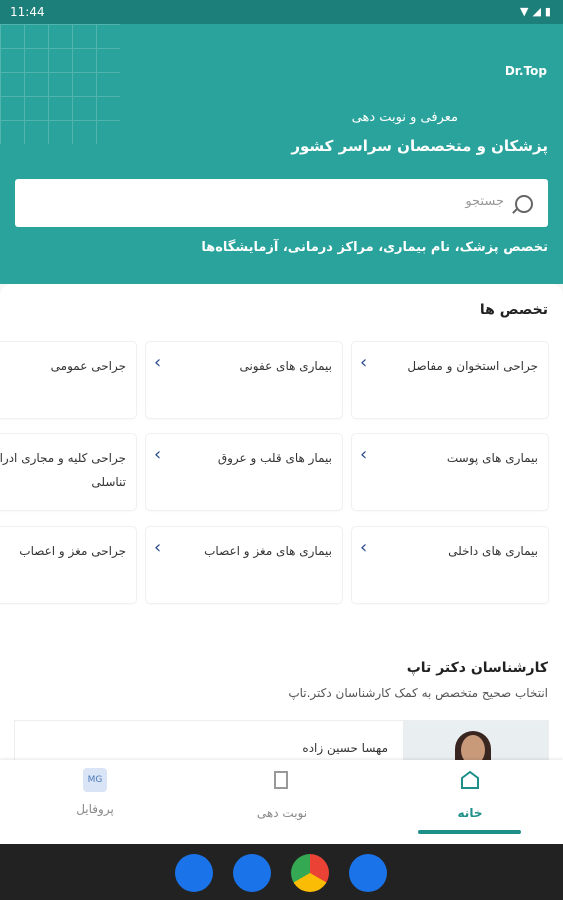 Image resolution: width=563 pixels, height=900 pixels. What do you see at coordinates (513, 310) in the screenshot?
I see `specialties-title: تخصص ها` at bounding box center [513, 310].